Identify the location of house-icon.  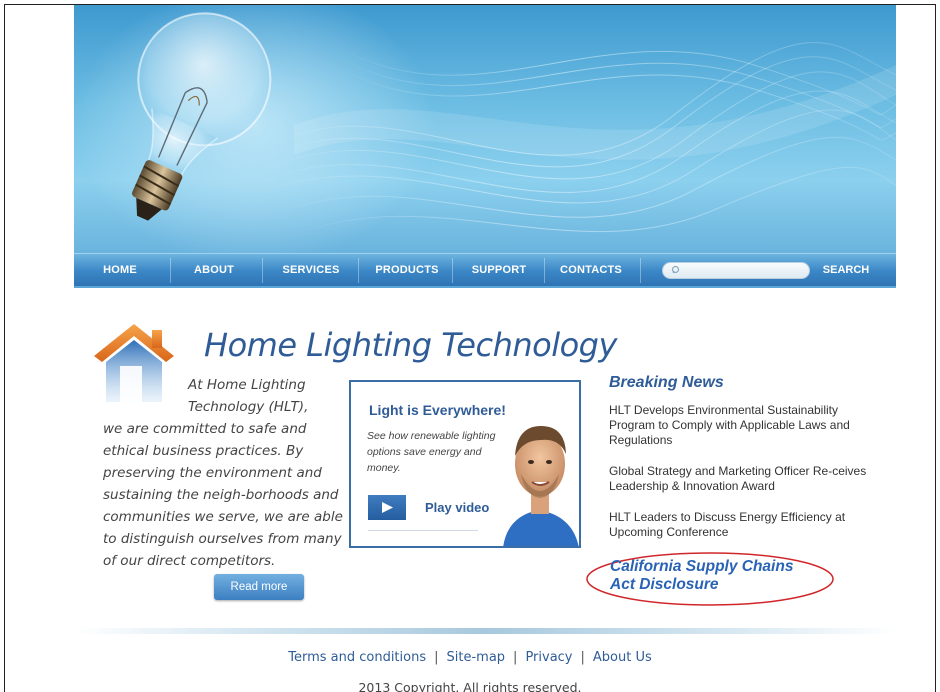
(134, 363).